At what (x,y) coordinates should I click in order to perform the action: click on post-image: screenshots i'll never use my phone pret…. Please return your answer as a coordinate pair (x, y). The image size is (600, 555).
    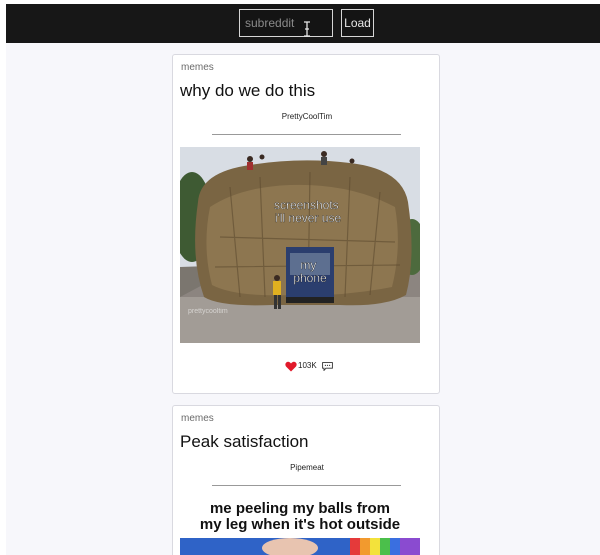
    Looking at the image, I should click on (300, 245).